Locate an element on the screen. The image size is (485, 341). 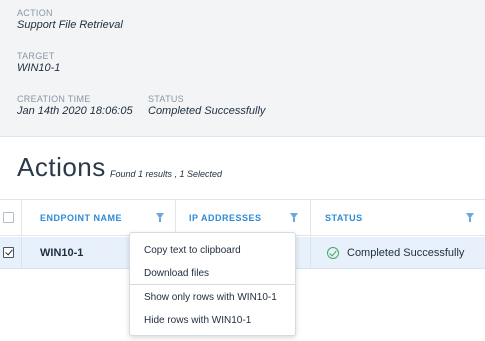
page-title: Actions is located at coordinates (61, 167).